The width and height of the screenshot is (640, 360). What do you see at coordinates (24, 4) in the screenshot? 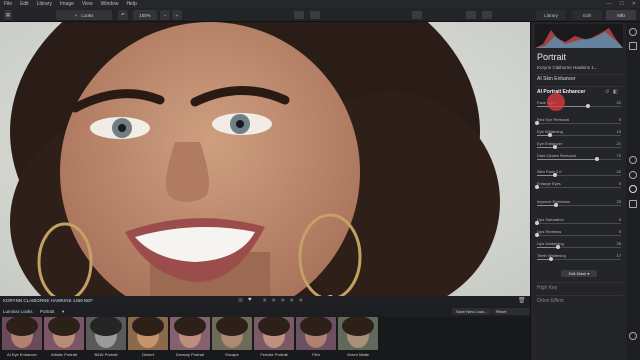
I see `menu-edit: Edit` at bounding box center [24, 4].